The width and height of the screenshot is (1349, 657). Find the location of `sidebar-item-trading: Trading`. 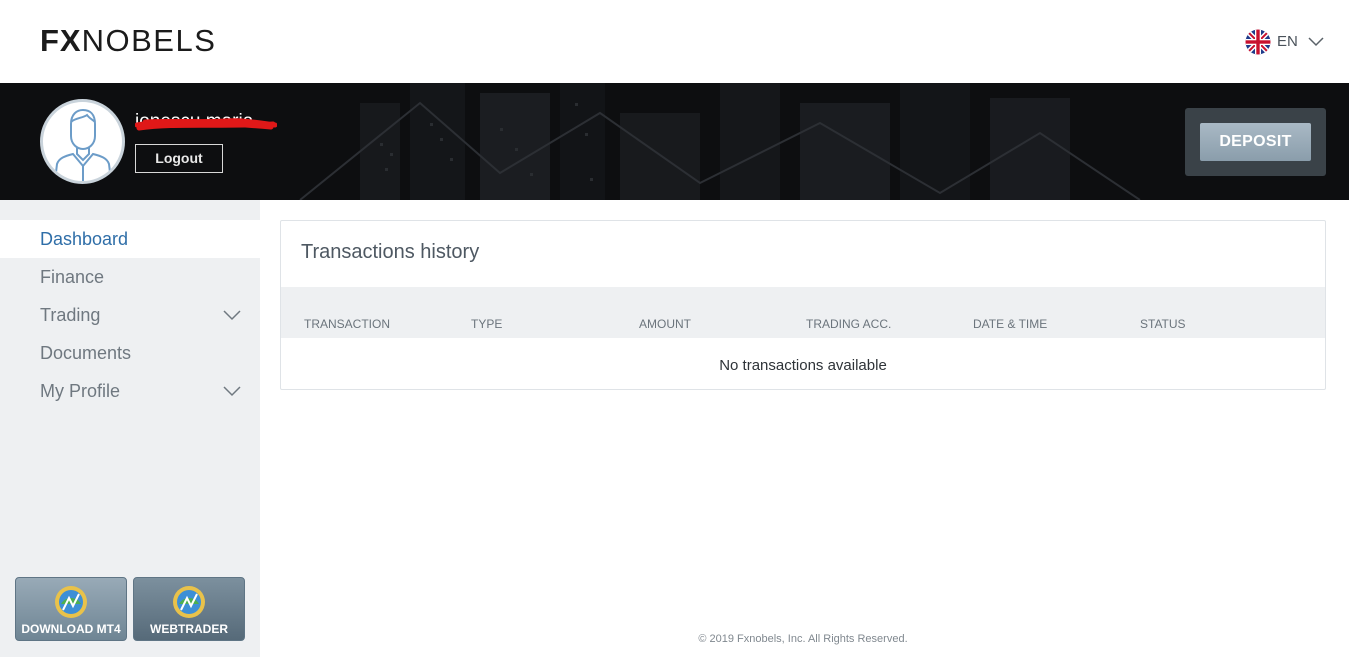

sidebar-item-trading: Trading is located at coordinates (130, 315).